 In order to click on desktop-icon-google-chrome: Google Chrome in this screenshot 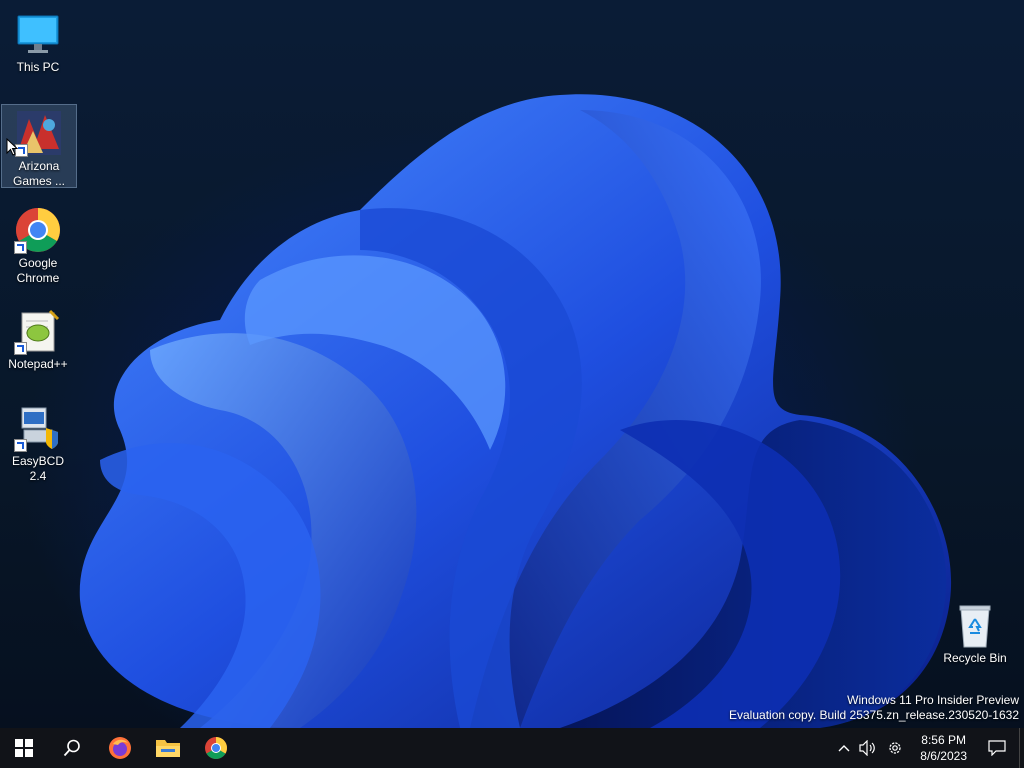, I will do `click(38, 244)`.